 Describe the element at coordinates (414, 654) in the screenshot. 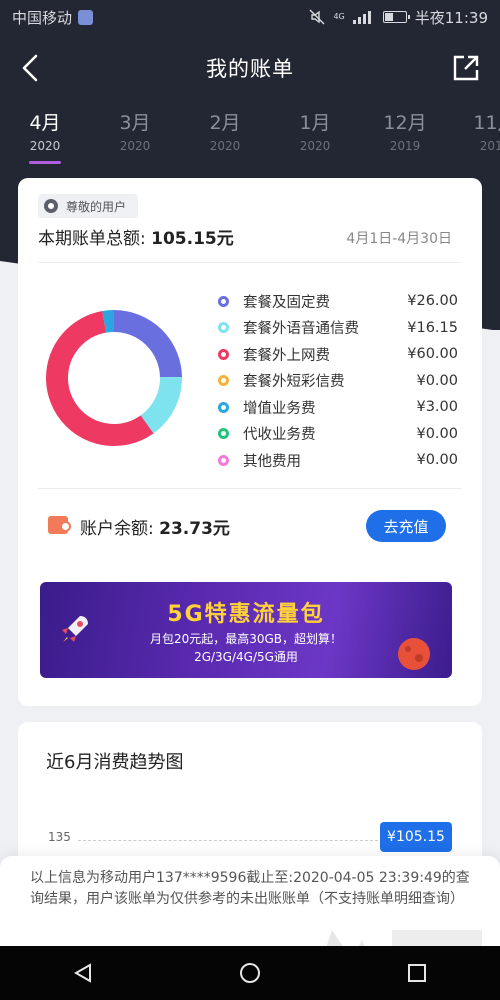

I see `planet-icon` at that location.